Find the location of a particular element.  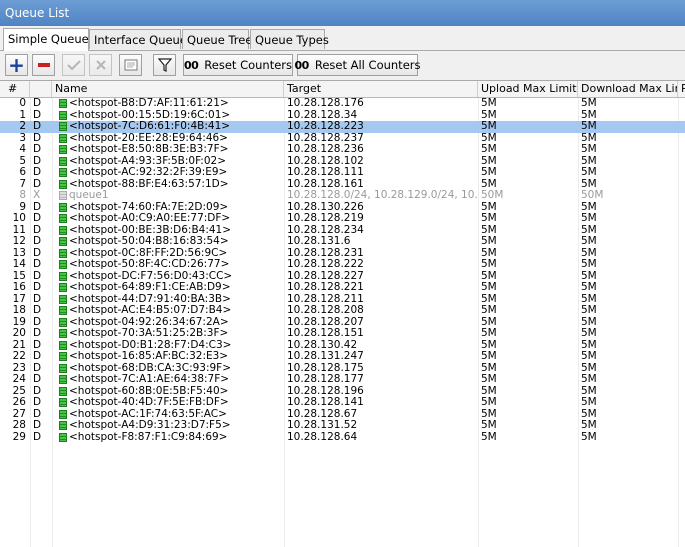

row-number: 7 is located at coordinates (22, 184).